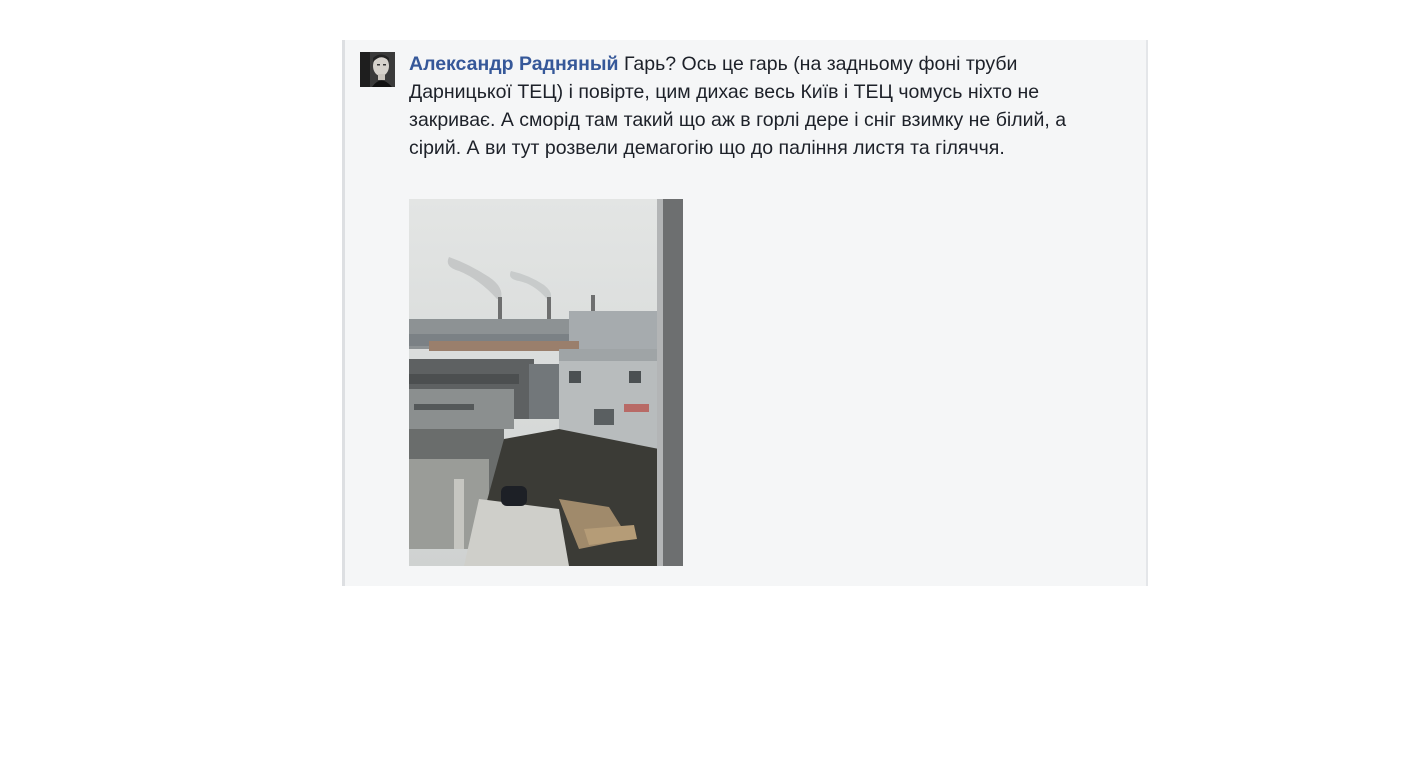 This screenshot has height=768, width=1424. I want to click on comment-photo-attachment, so click(546, 382).